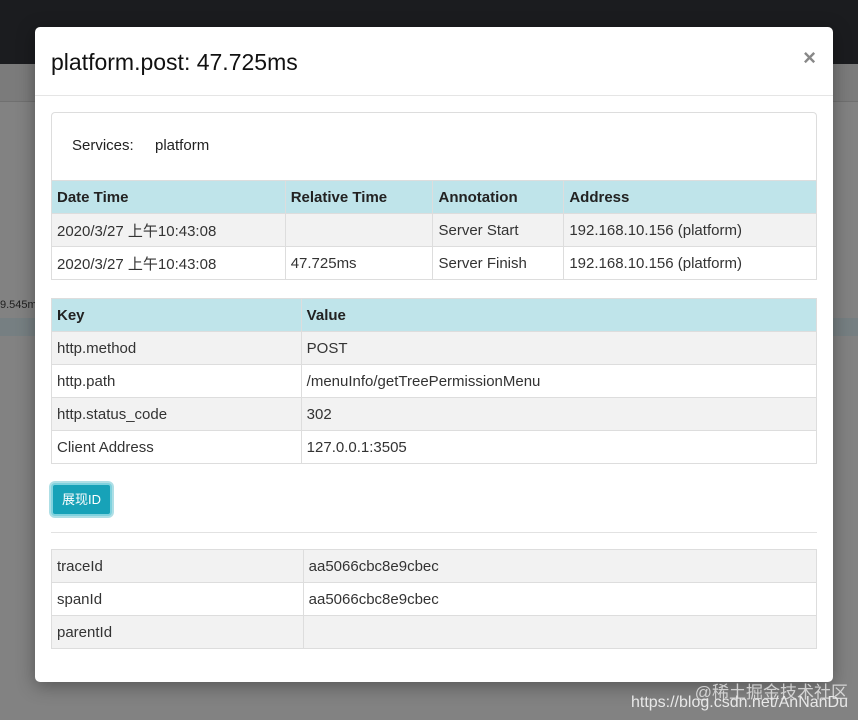 This screenshot has width=858, height=720. Describe the element at coordinates (176, 447) in the screenshot. I see `tag-key-cell: Client Address` at that location.